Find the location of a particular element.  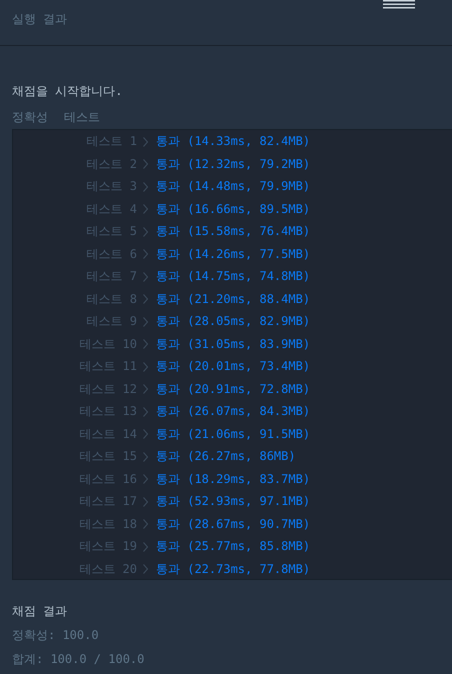

test-result: 통과 (25.77ms, 85.8MB) is located at coordinates (233, 546).